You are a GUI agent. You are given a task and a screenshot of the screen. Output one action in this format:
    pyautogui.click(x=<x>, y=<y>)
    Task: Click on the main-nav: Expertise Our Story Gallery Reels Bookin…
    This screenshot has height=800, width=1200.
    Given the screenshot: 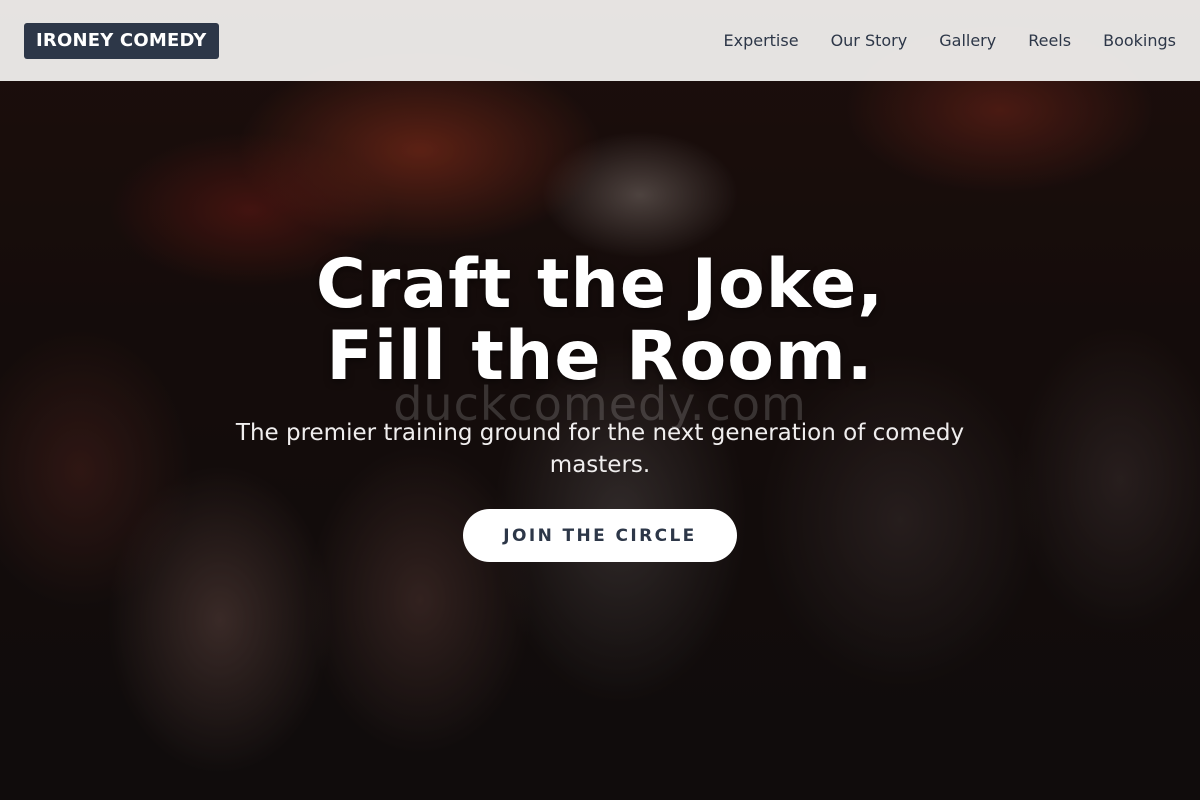 What is the action you would take?
    pyautogui.click(x=934, y=40)
    